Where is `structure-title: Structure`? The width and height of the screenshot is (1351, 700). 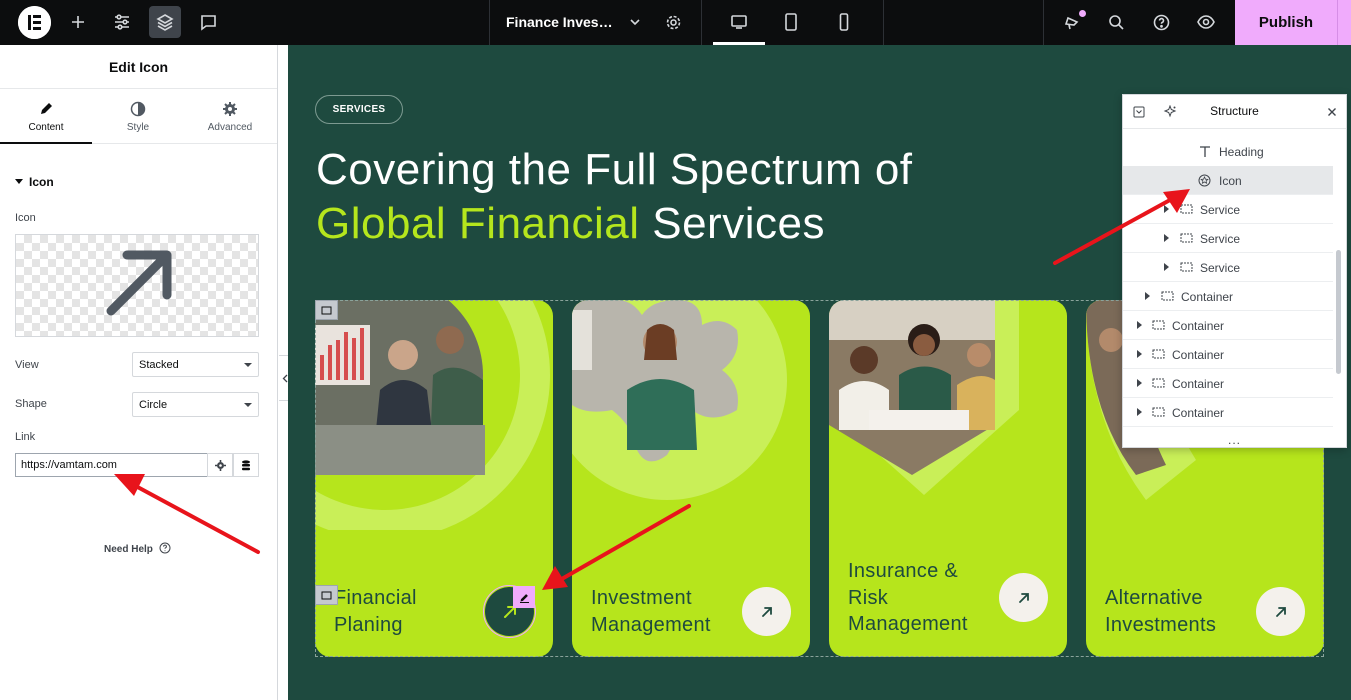 structure-title: Structure is located at coordinates (1234, 111).